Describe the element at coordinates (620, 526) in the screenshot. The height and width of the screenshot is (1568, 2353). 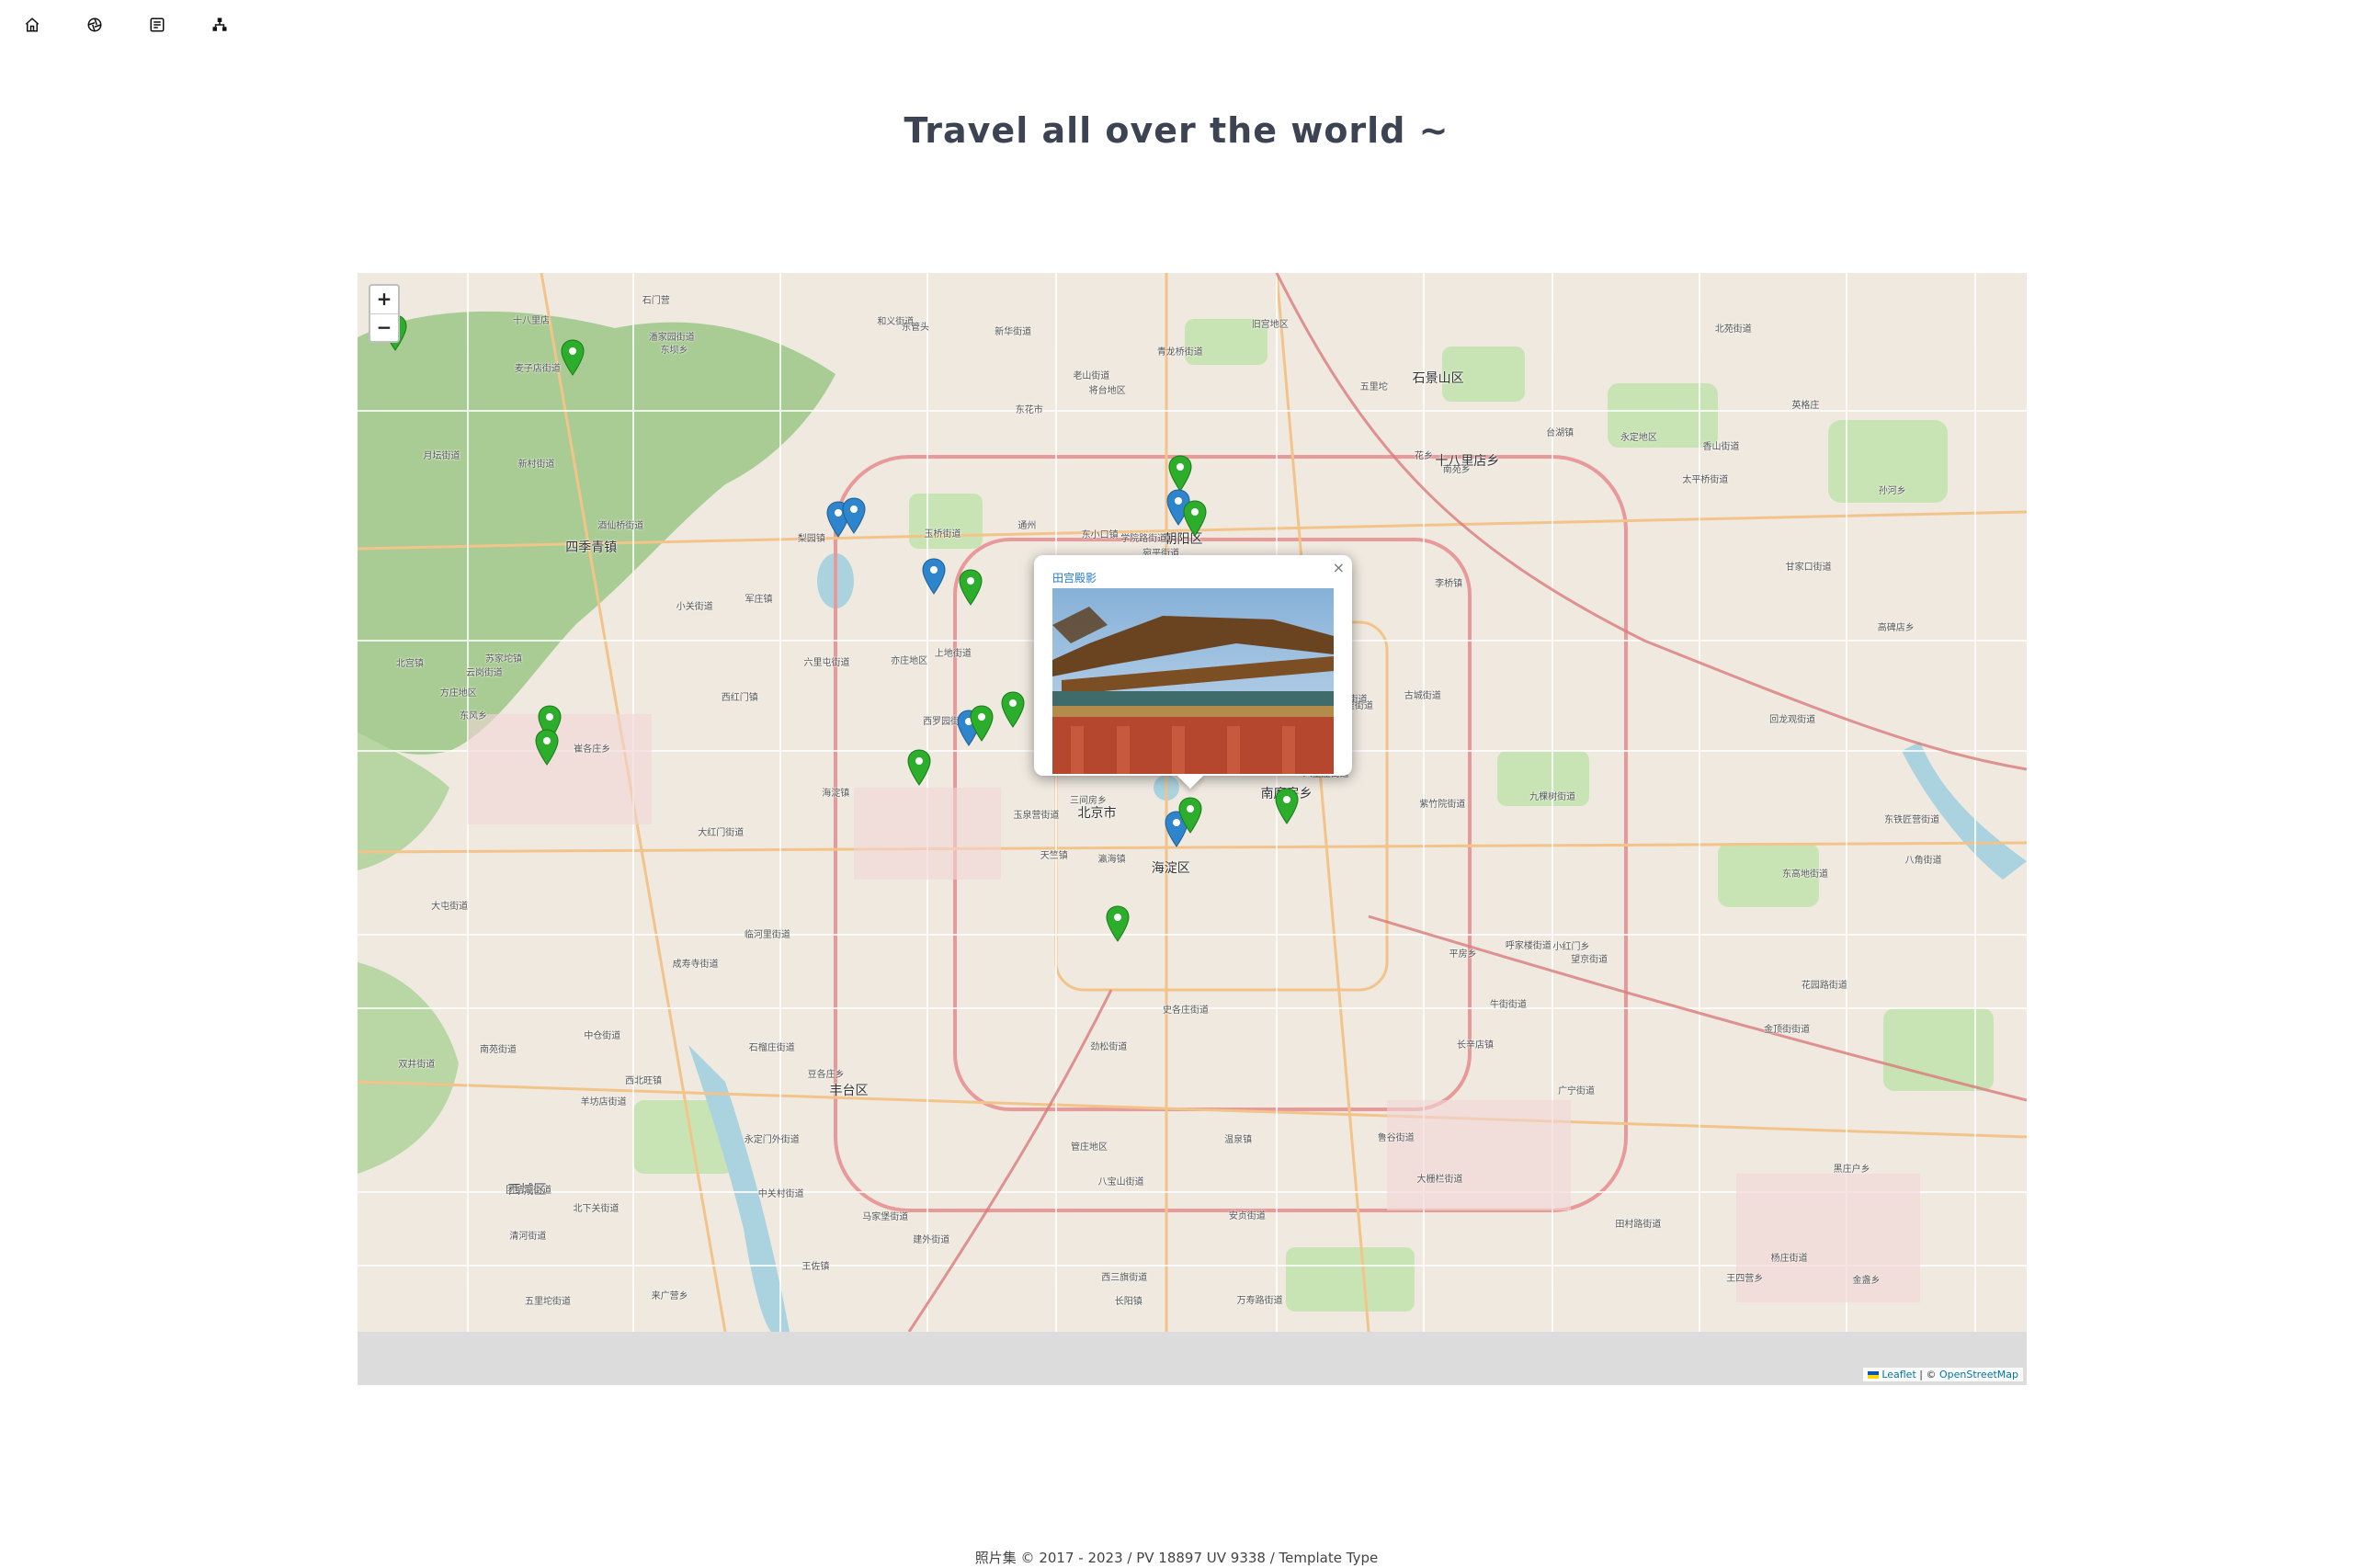
I see `map-place-label: 酒仙桥街道` at that location.